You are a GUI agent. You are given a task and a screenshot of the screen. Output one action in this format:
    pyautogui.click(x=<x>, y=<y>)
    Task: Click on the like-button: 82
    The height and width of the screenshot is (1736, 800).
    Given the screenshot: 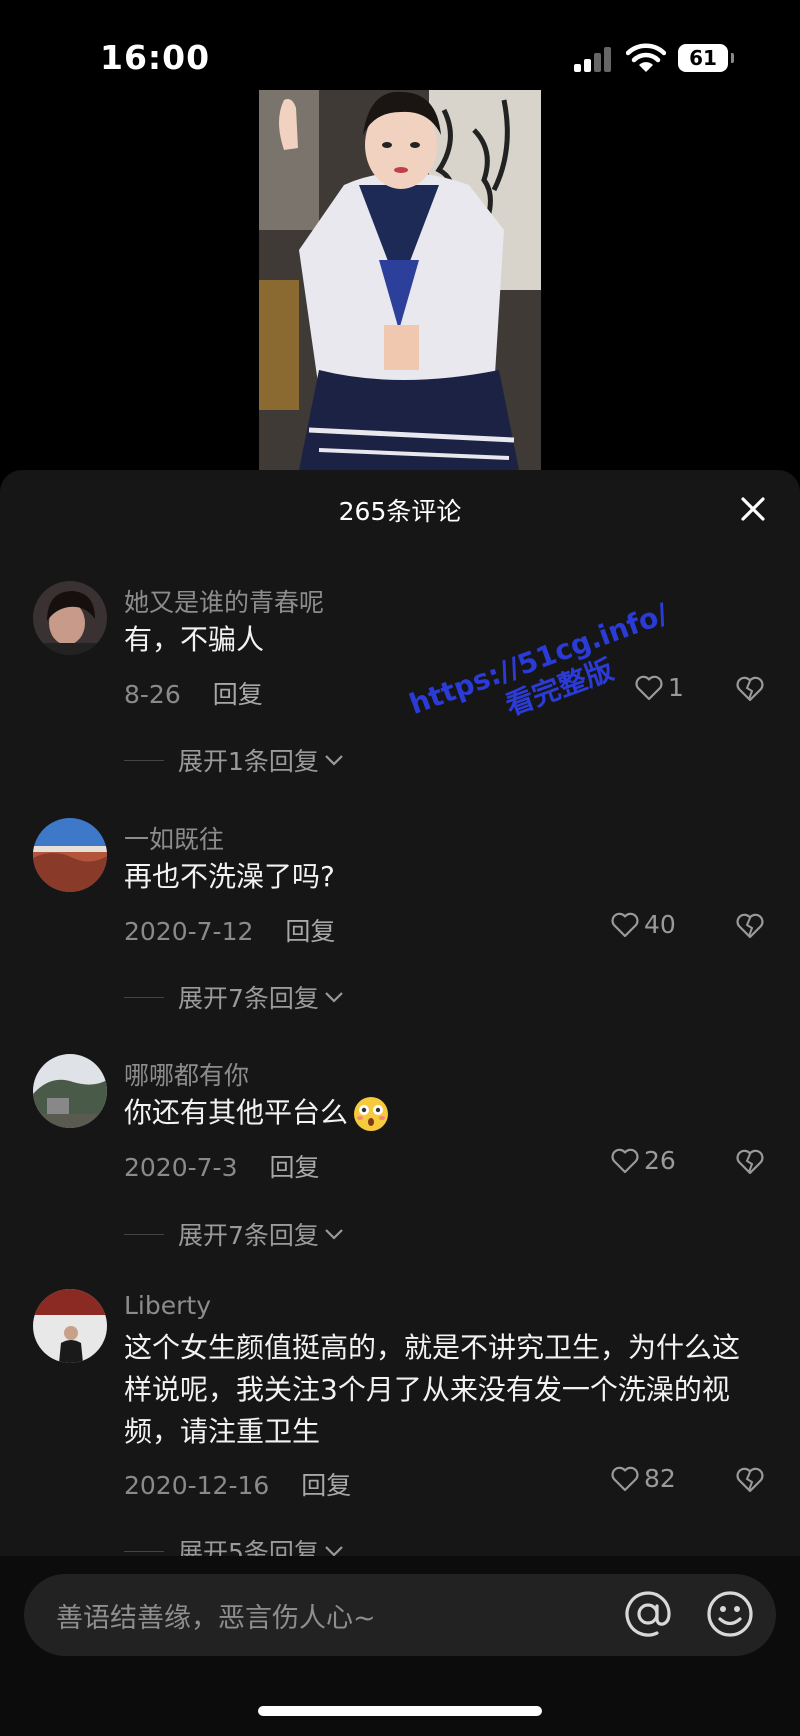 What is the action you would take?
    pyautogui.click(x=643, y=1478)
    